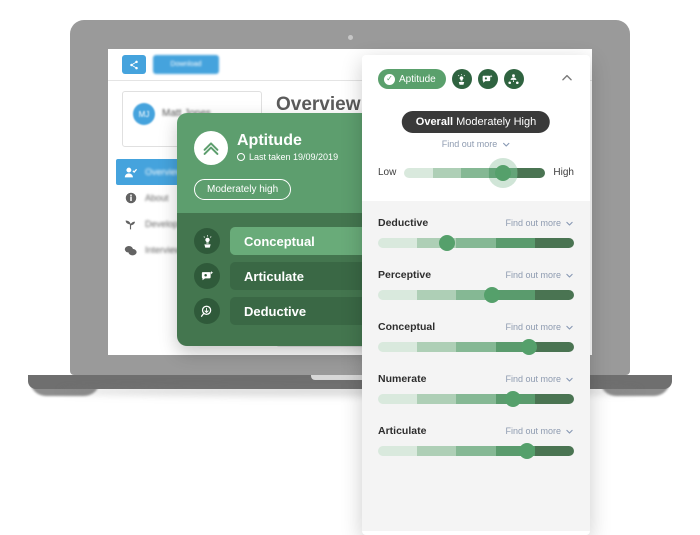 The height and width of the screenshot is (535, 700). Describe the element at coordinates (157, 198) in the screenshot. I see `sidebar-item-label: About` at that location.